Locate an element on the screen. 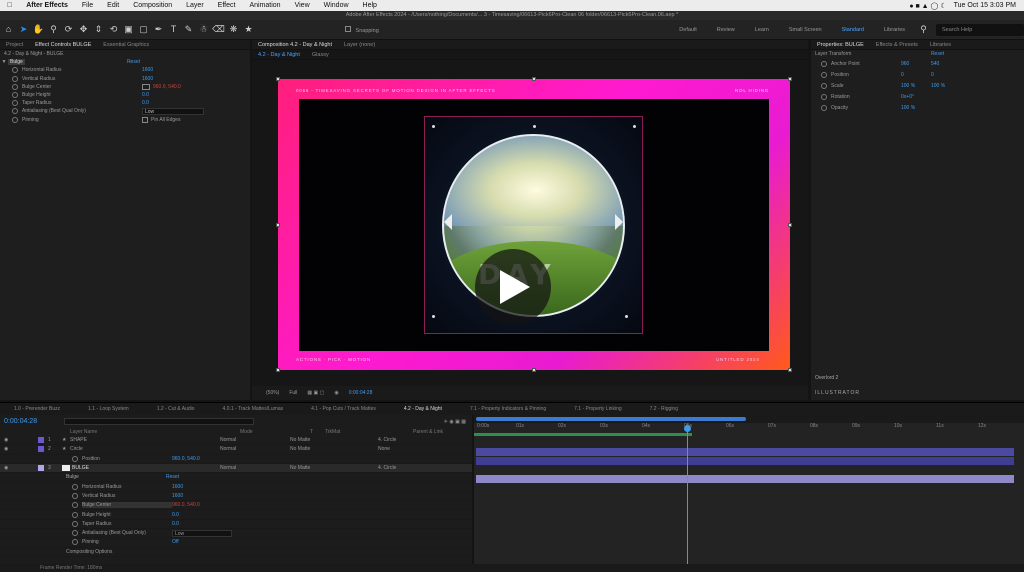  col-parent: Parent & Link is located at coordinates (428, 432).